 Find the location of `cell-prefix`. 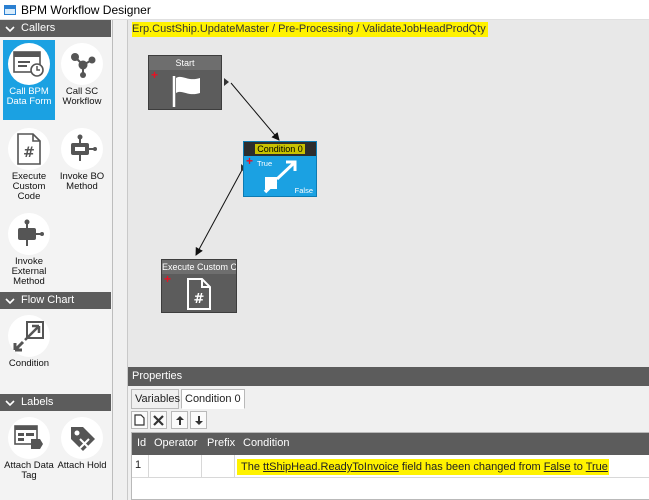

cell-prefix is located at coordinates (218, 466).